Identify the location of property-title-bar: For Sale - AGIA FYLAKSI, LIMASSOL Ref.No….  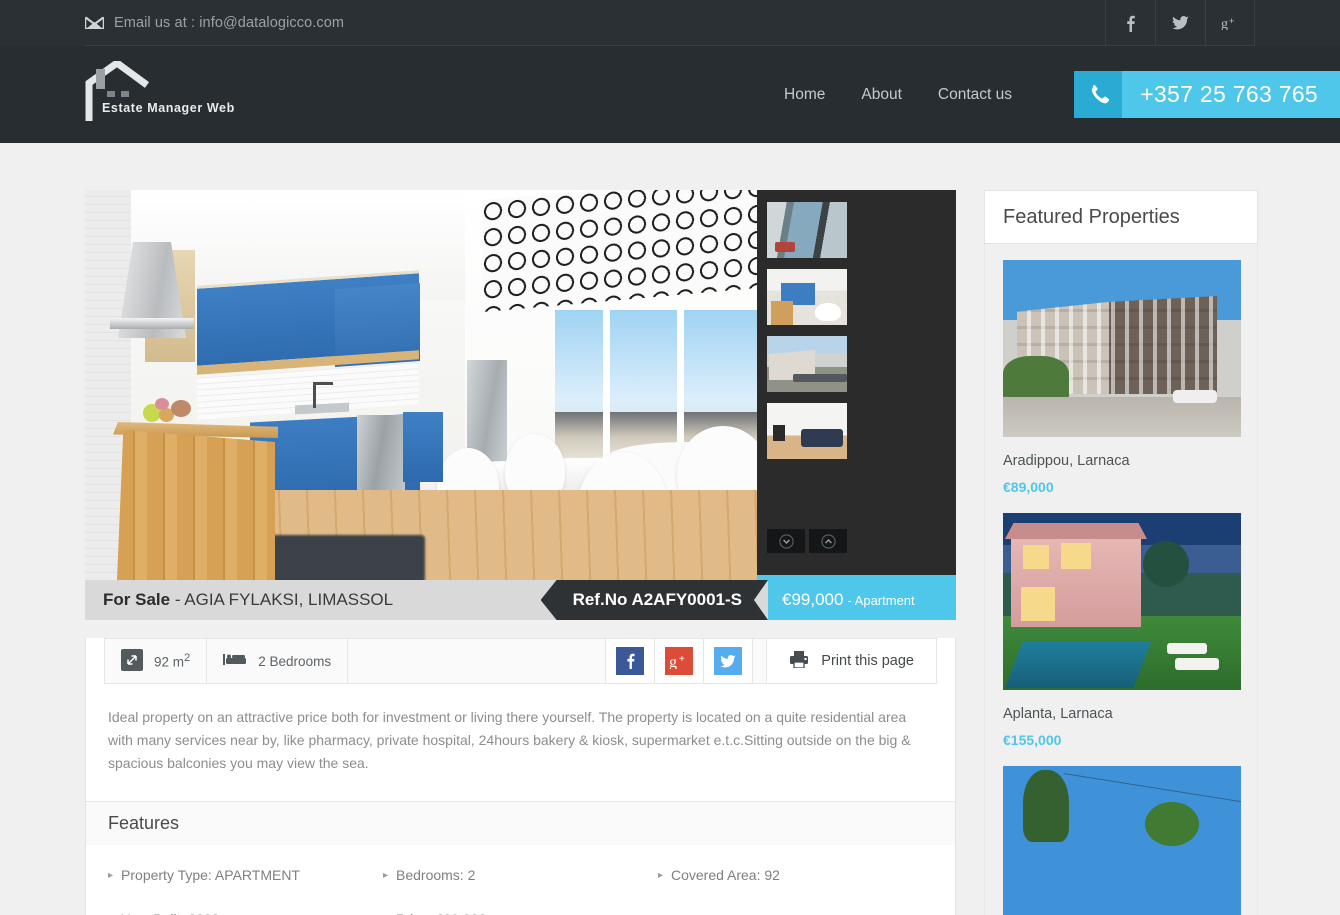
(520, 600).